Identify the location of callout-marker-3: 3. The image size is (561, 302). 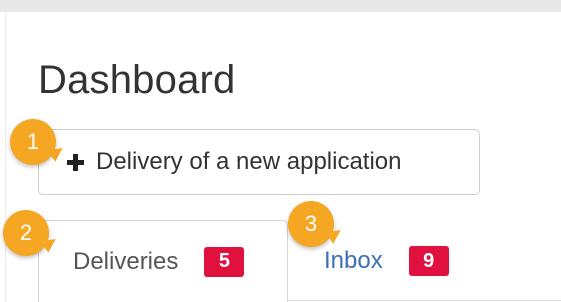
(316, 224).